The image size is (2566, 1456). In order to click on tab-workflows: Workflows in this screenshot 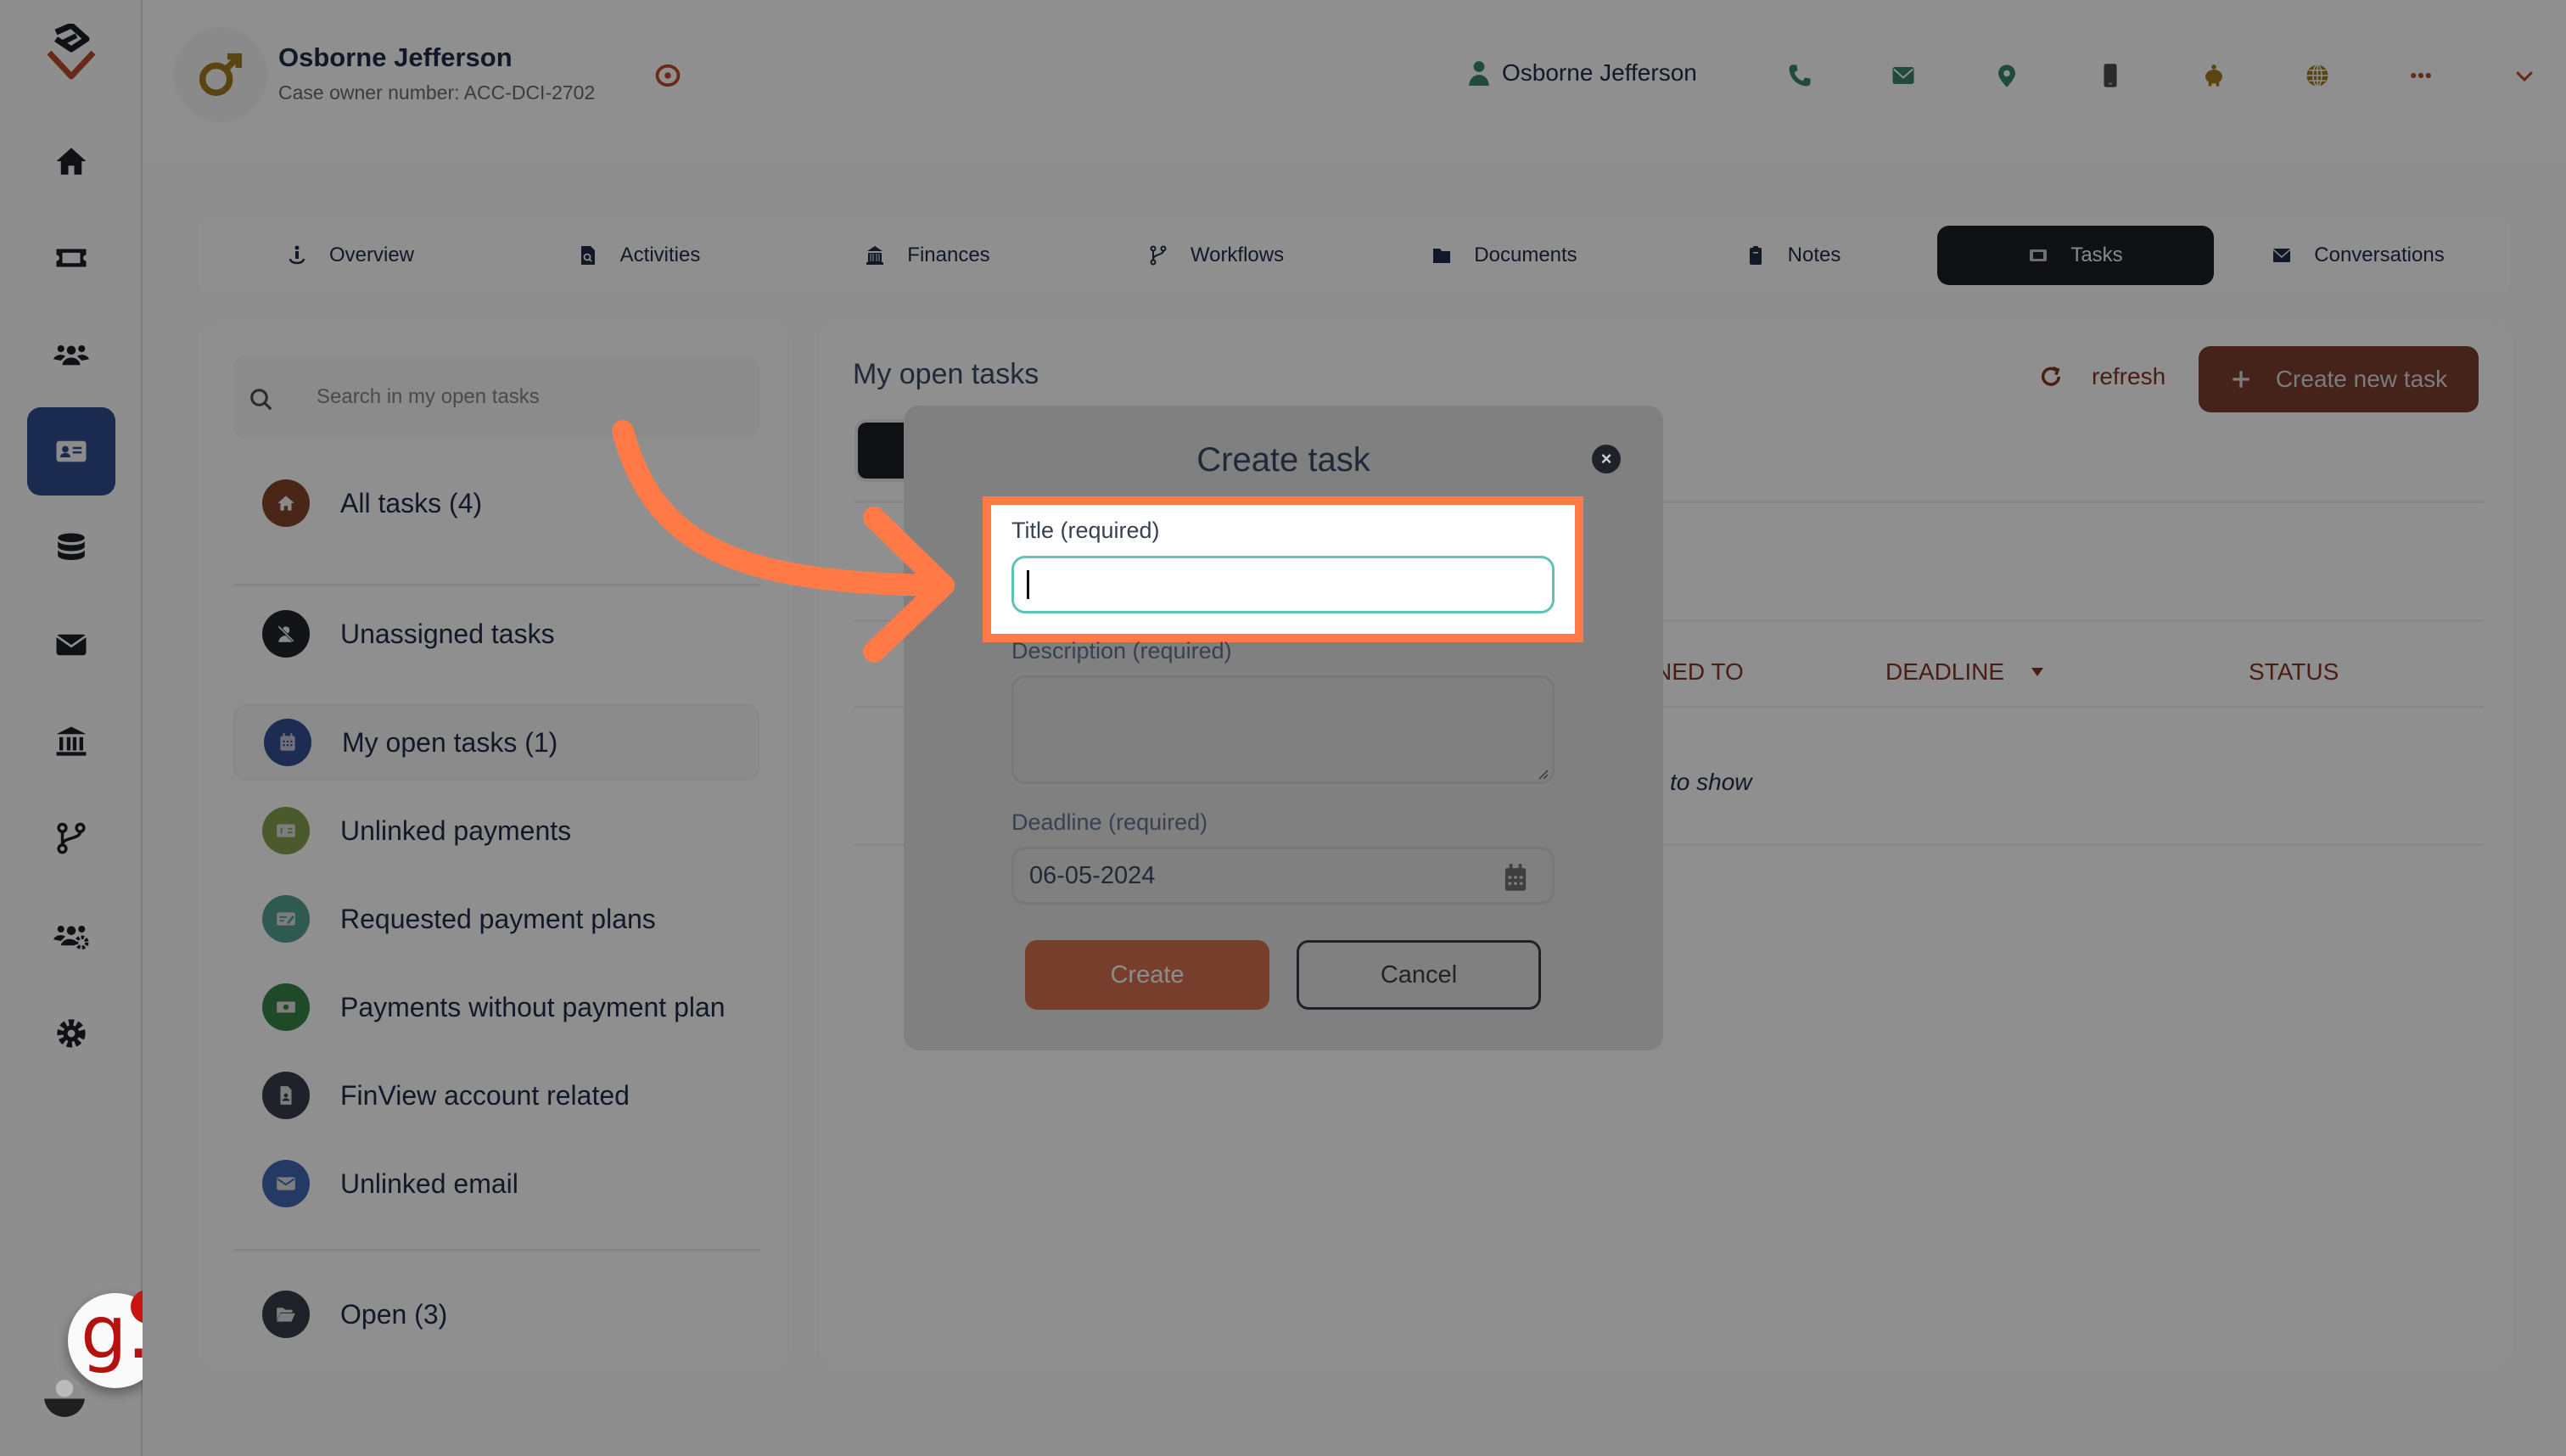, I will do `click(1216, 255)`.